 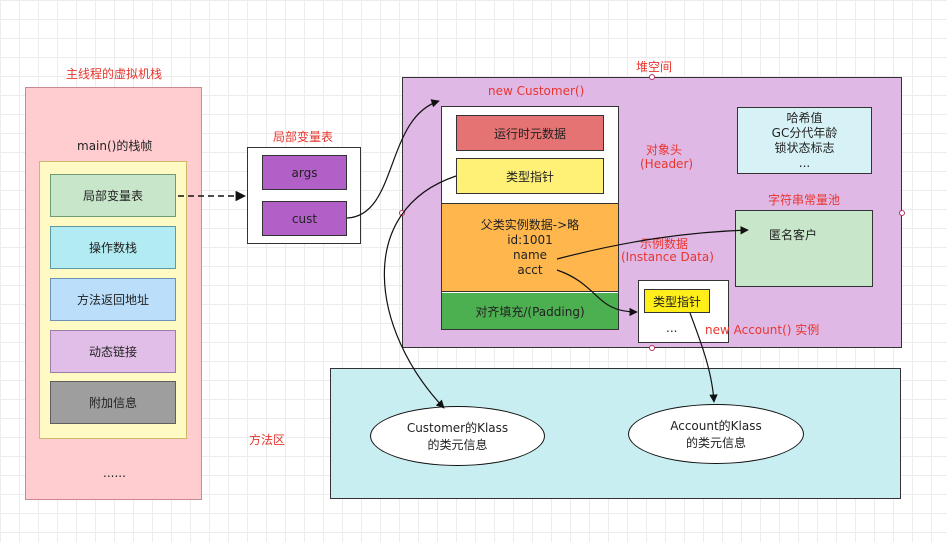 I want to click on customer-instance-data: 父类实例数据->略 id:1001 name acct, so click(x=530, y=247).